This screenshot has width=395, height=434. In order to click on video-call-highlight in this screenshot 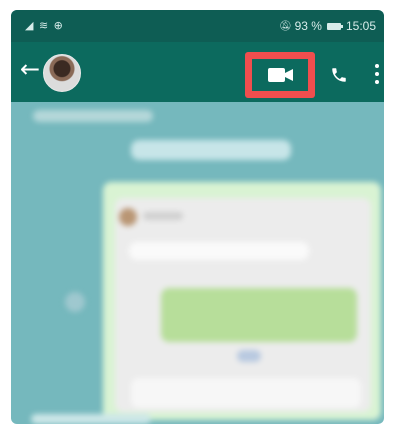, I will do `click(280, 75)`.